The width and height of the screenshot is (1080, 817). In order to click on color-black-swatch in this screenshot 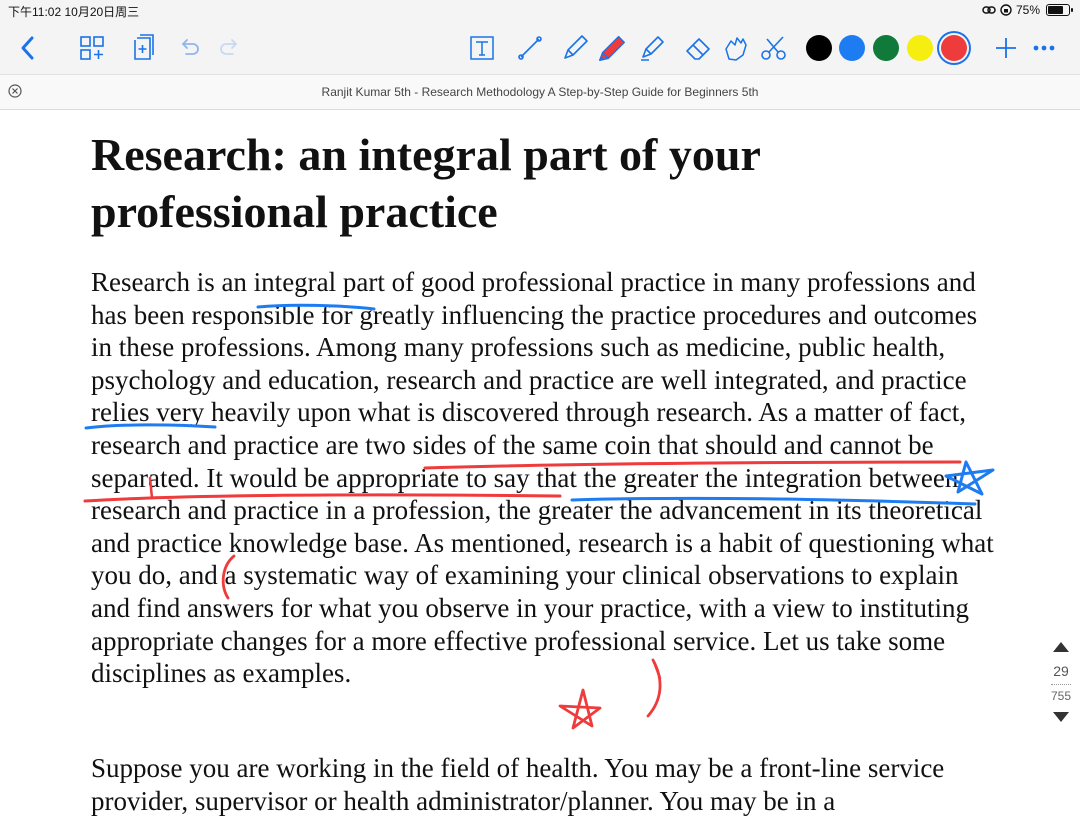, I will do `click(819, 48)`.